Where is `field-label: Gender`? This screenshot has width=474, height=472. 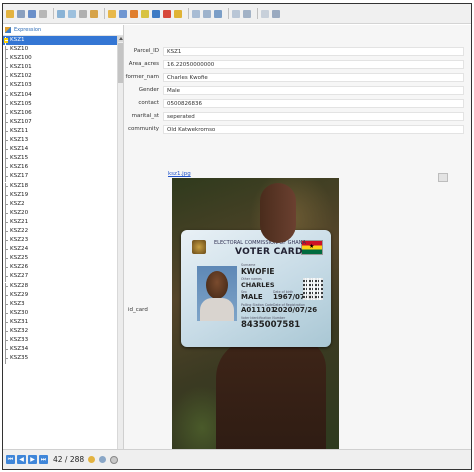 field-label: Gender is located at coordinates (148, 90).